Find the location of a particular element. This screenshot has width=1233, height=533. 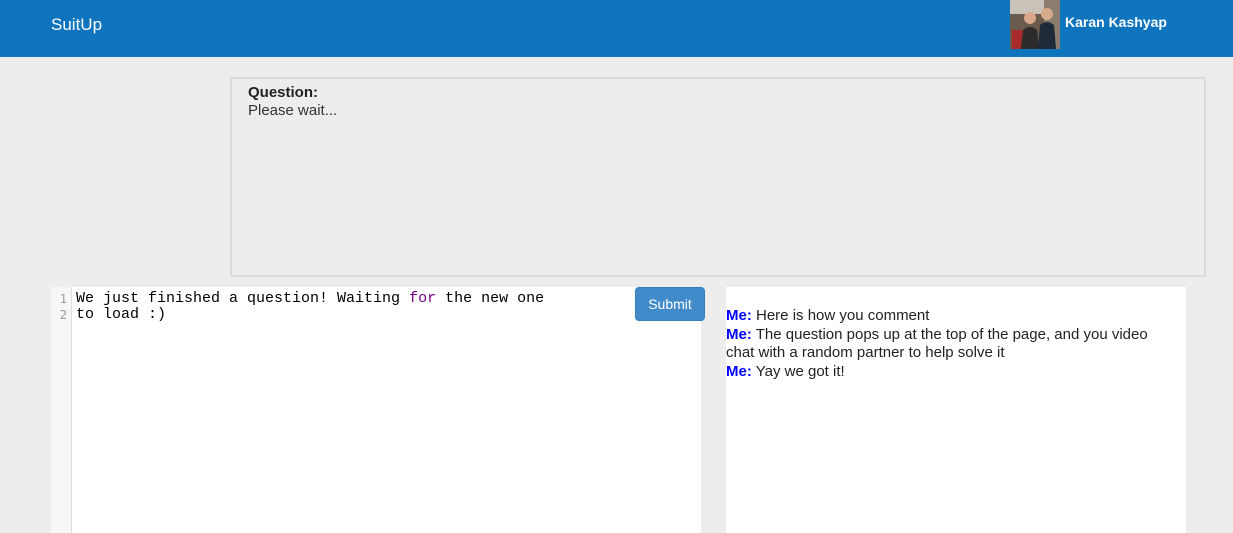

avatar-photo is located at coordinates (1035, 24).